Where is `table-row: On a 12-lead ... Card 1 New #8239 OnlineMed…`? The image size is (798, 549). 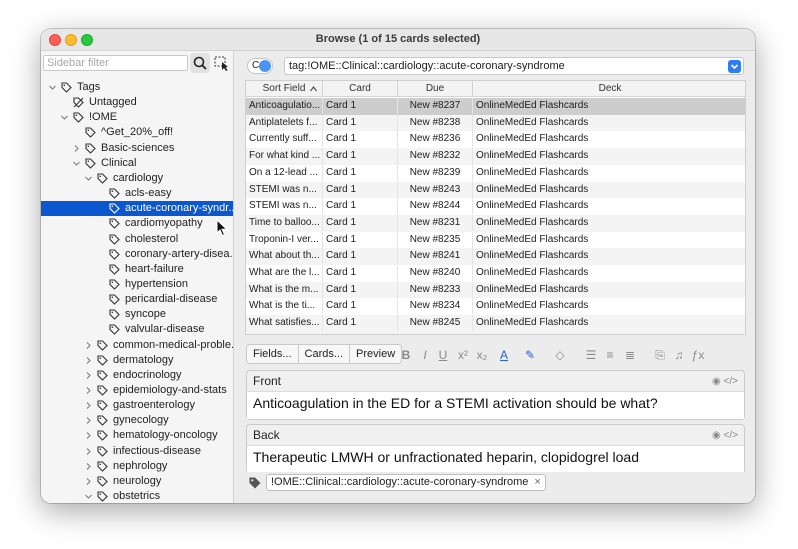 table-row: On a 12-lead ... Card 1 New #8239 OnlineMed… is located at coordinates (495, 173).